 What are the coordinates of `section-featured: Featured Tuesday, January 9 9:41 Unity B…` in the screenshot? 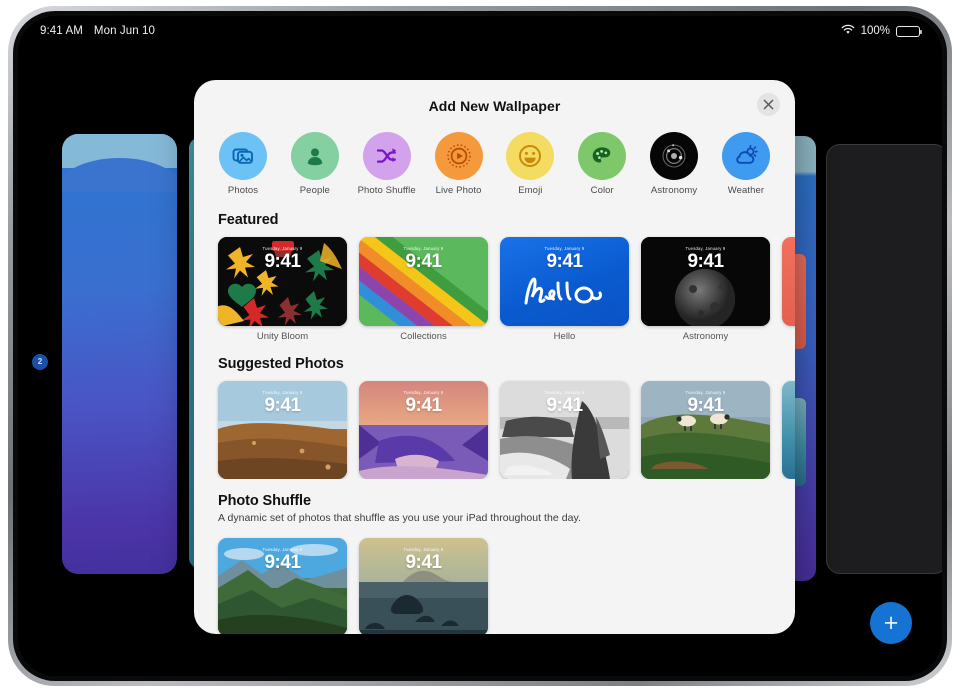 It's located at (494, 270).